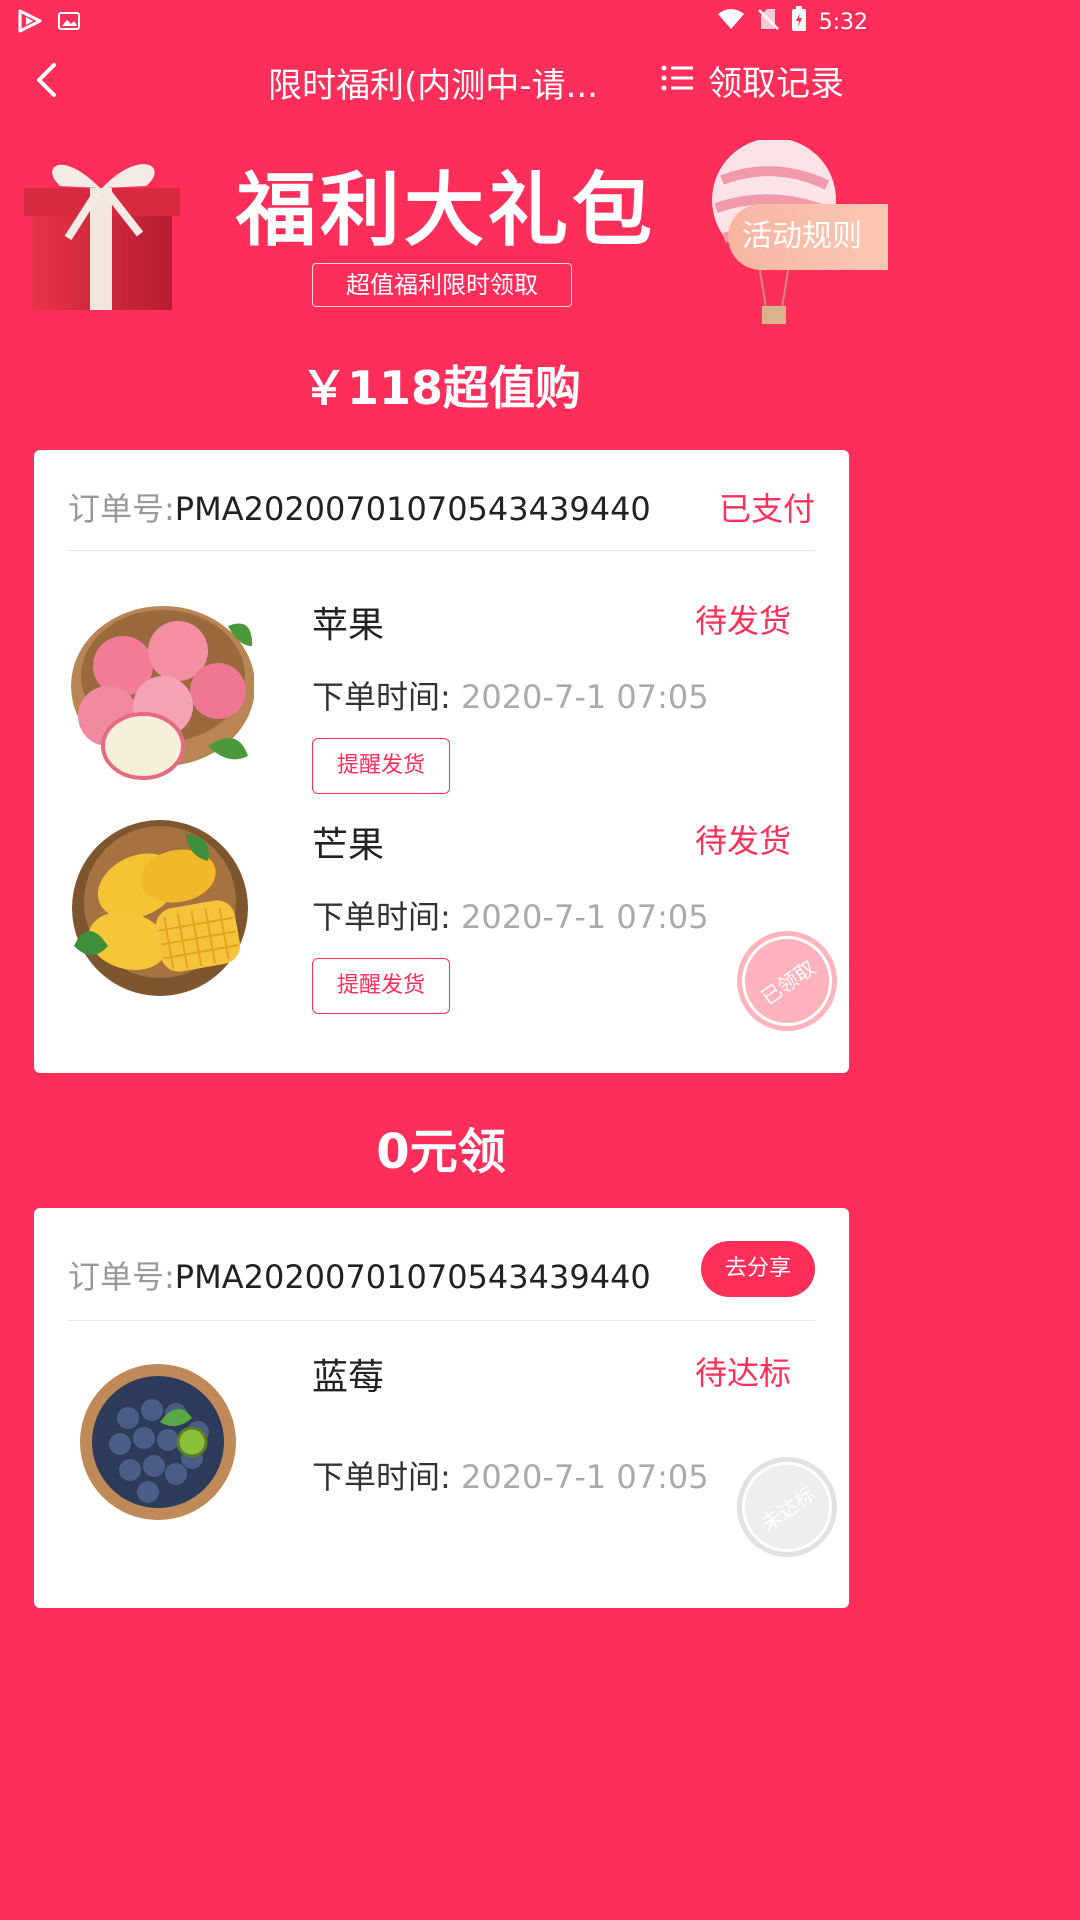 The height and width of the screenshot is (1920, 1080). I want to click on list-item: 苹果 待发货 下单时间: 2020-7-1 07:05 提醒发货, so click(441, 696).